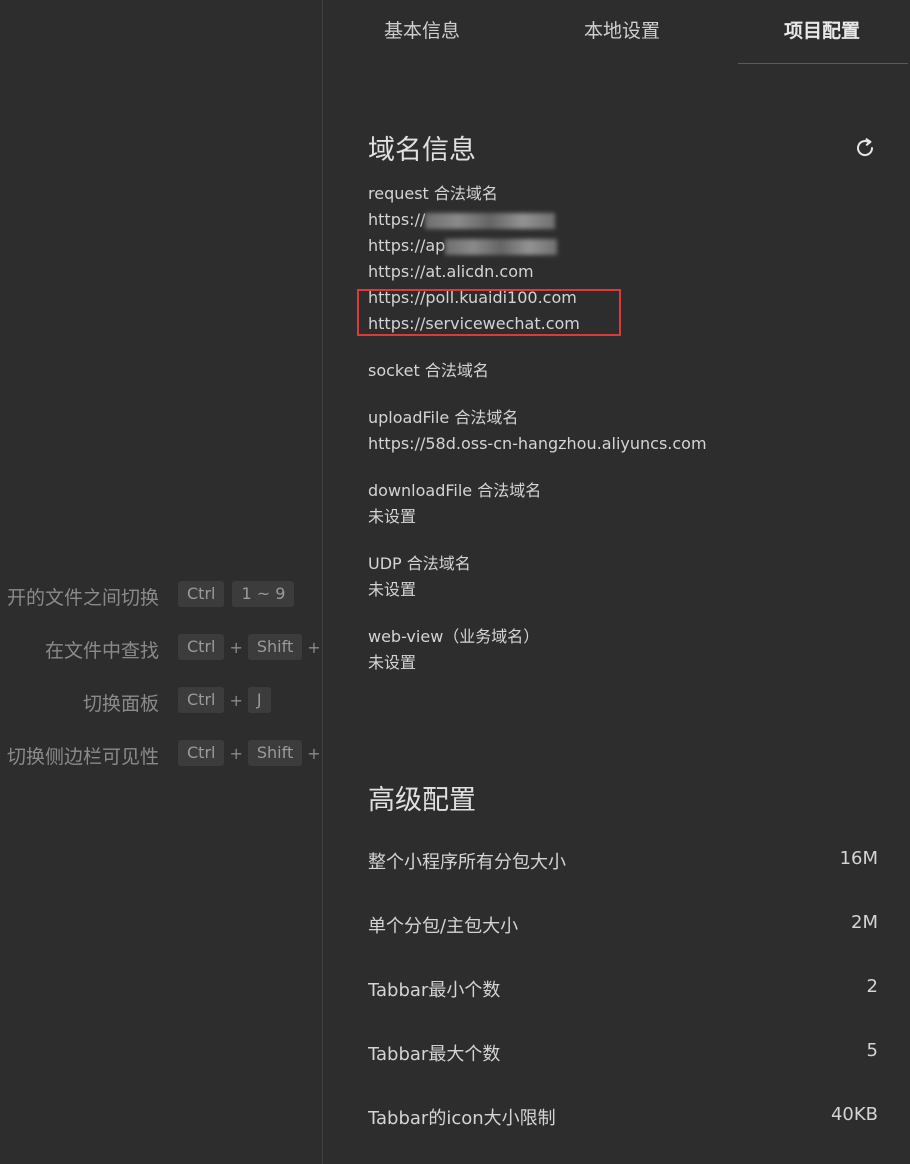  What do you see at coordinates (161, 595) in the screenshot?
I see `shortcut-row-switch-files: 开的文件之间切换 Ctrl 1 ~ 9` at bounding box center [161, 595].